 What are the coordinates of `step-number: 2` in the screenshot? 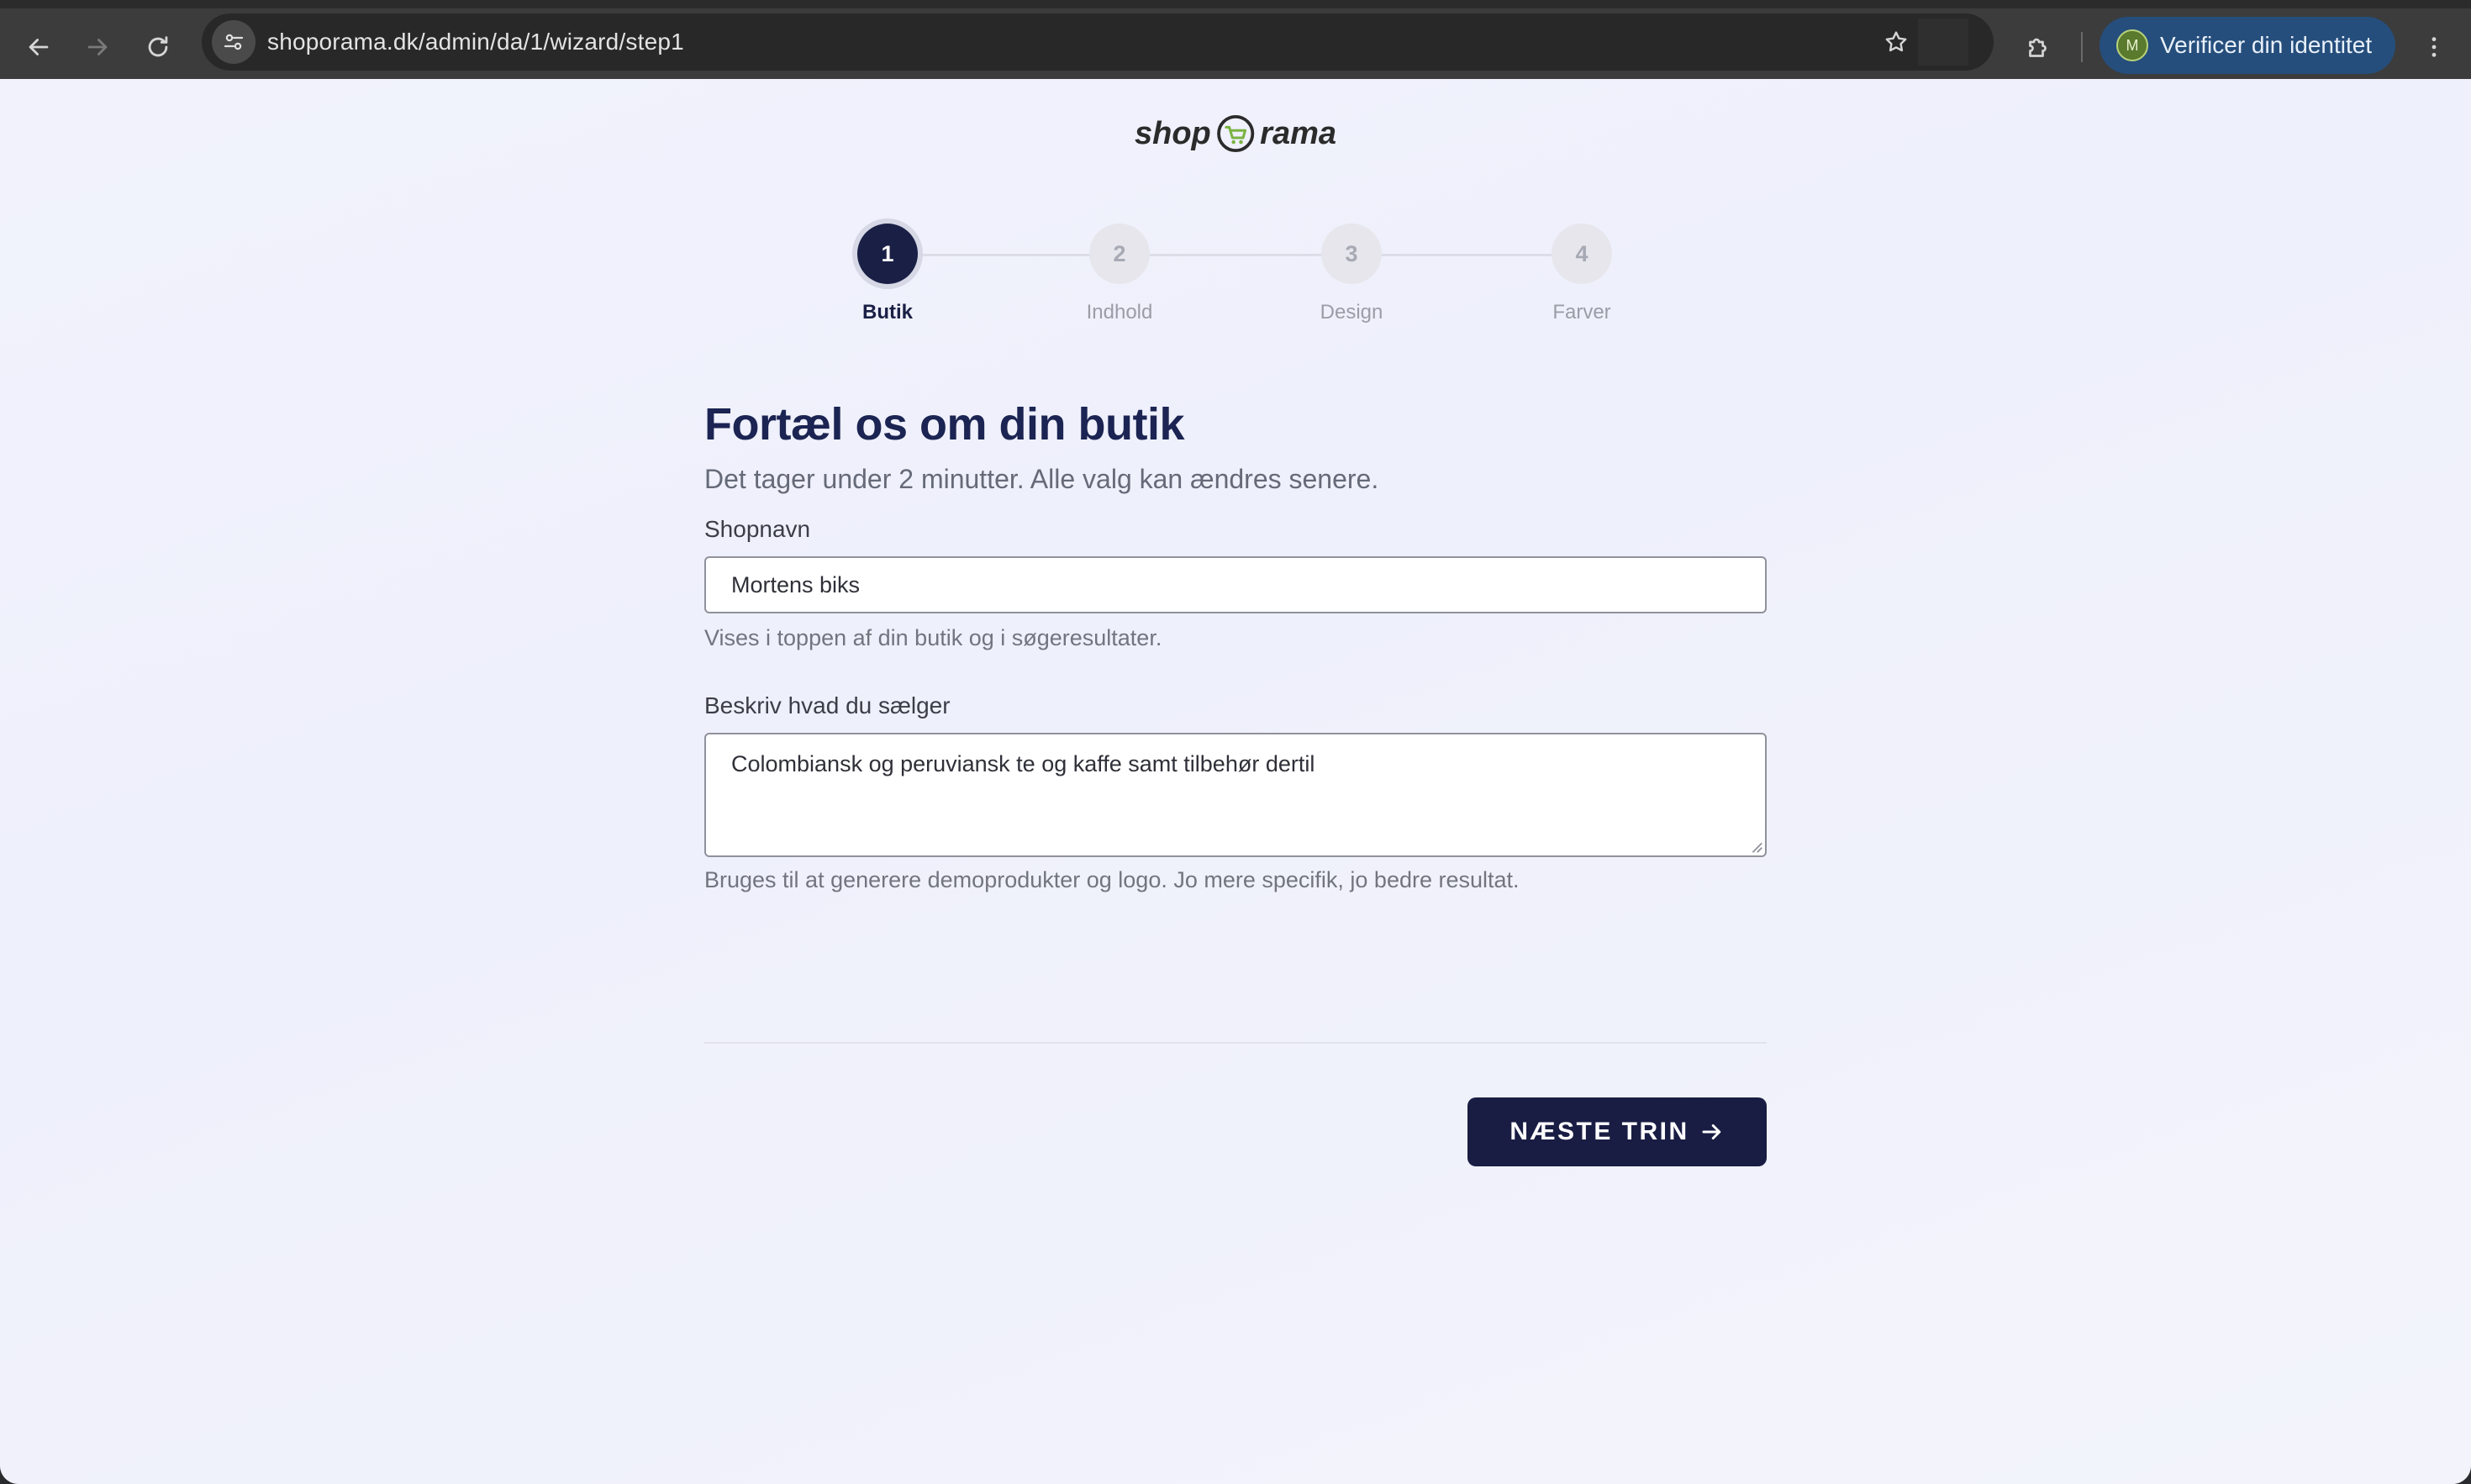 It's located at (1119, 254).